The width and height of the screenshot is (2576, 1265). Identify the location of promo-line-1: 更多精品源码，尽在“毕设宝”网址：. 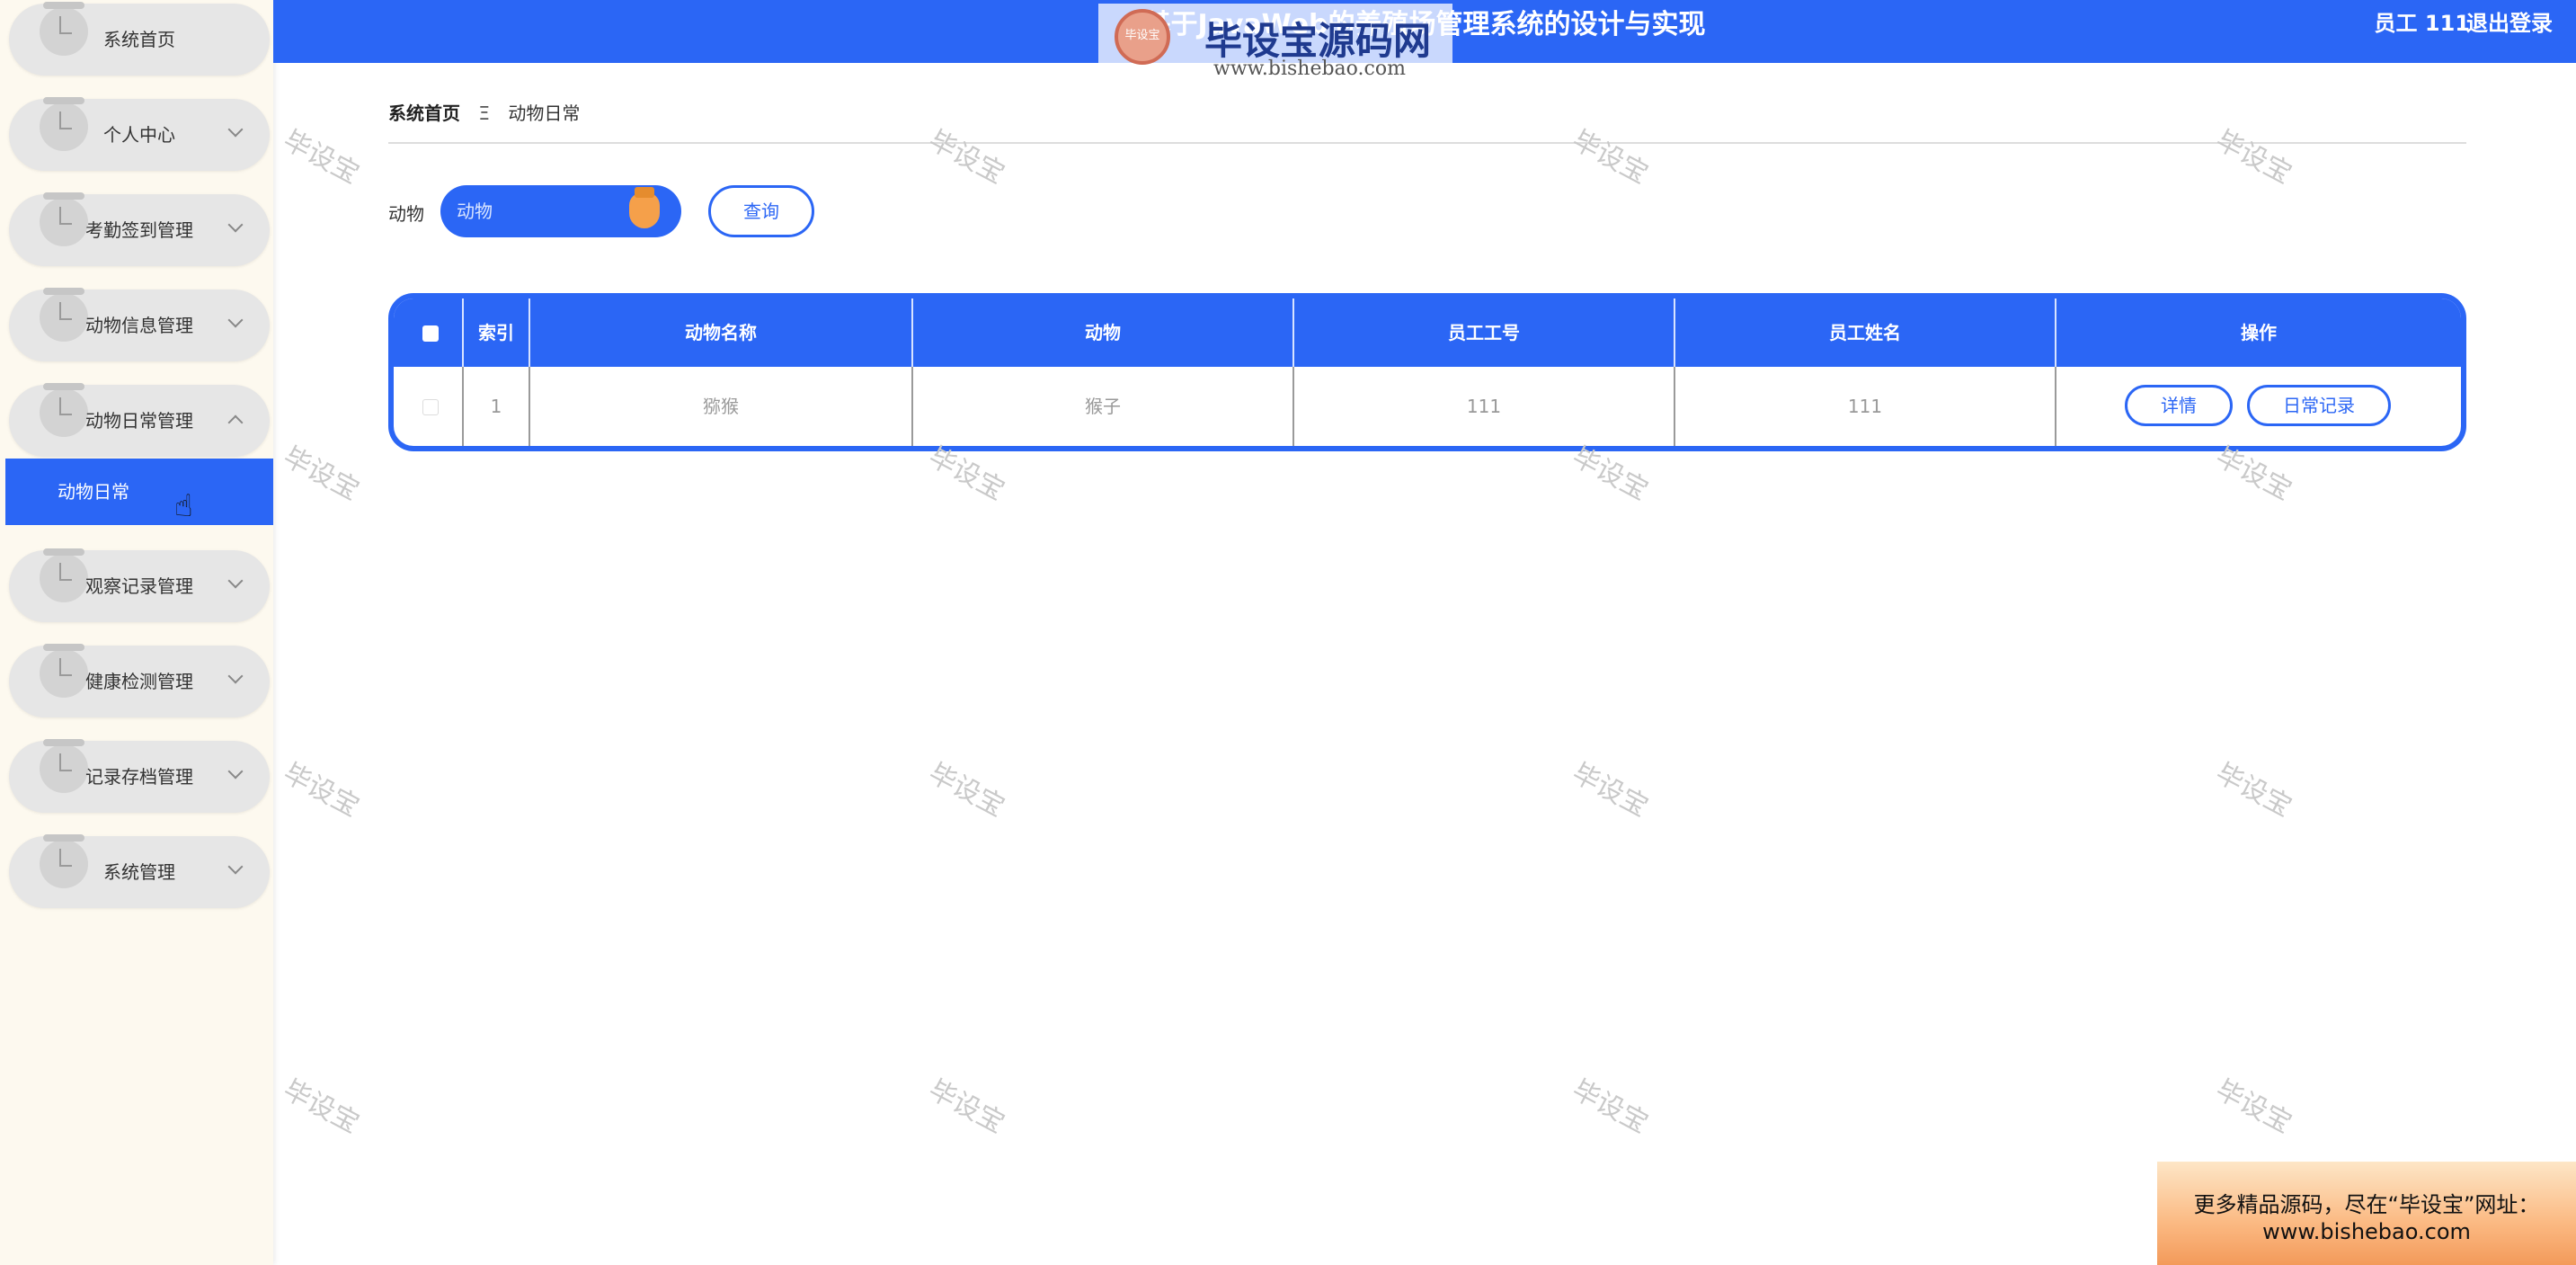
(2366, 1204).